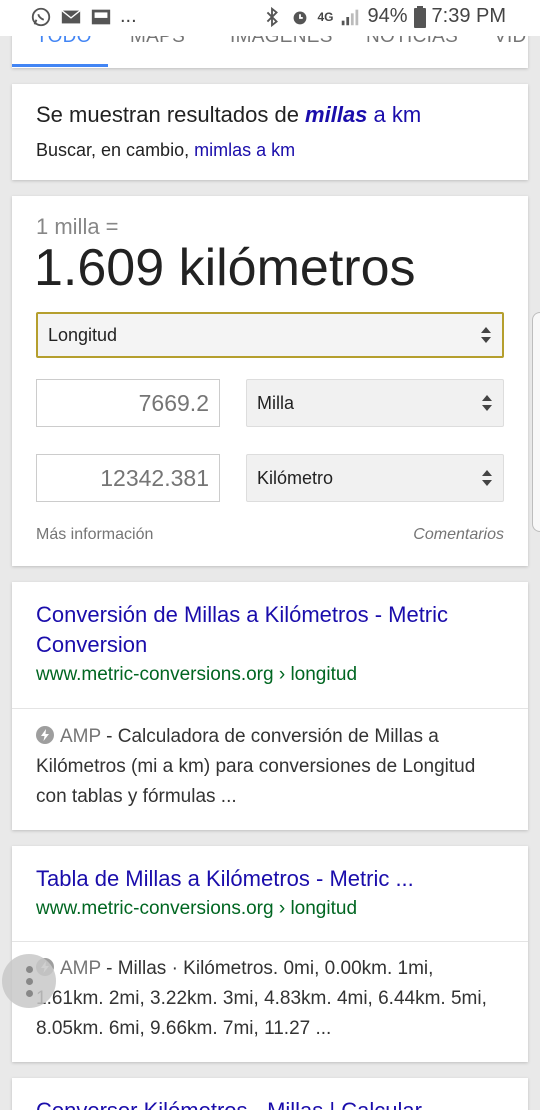  Describe the element at coordinates (101, 16) in the screenshot. I see `inbox-icon` at that location.